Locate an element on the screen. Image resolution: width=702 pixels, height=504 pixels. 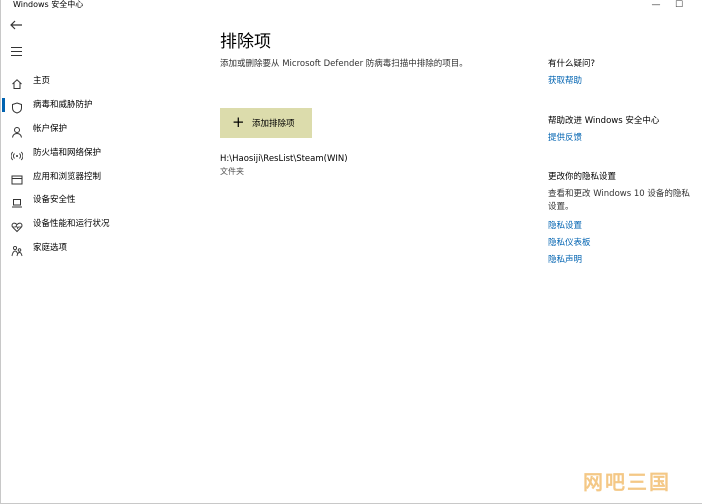
sidebar-item-label: 设备安全性 is located at coordinates (54, 200).